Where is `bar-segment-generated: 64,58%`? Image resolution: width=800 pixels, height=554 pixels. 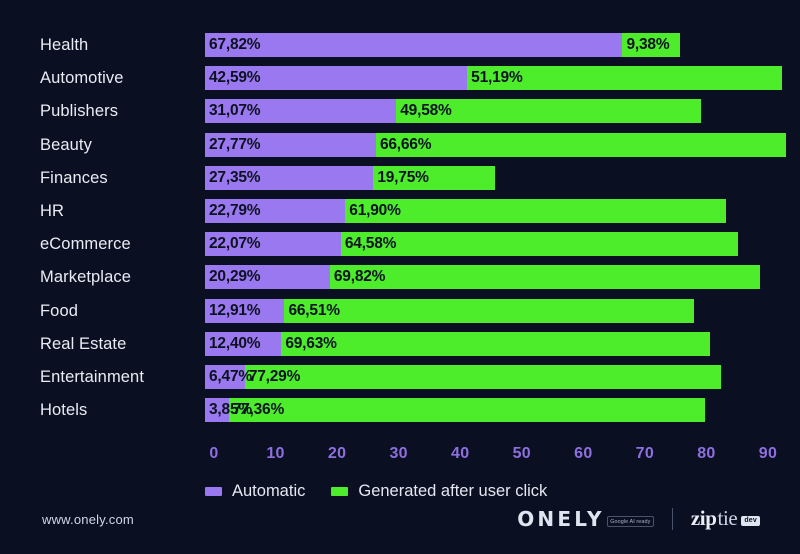
bar-segment-generated: 64,58% is located at coordinates (539, 244).